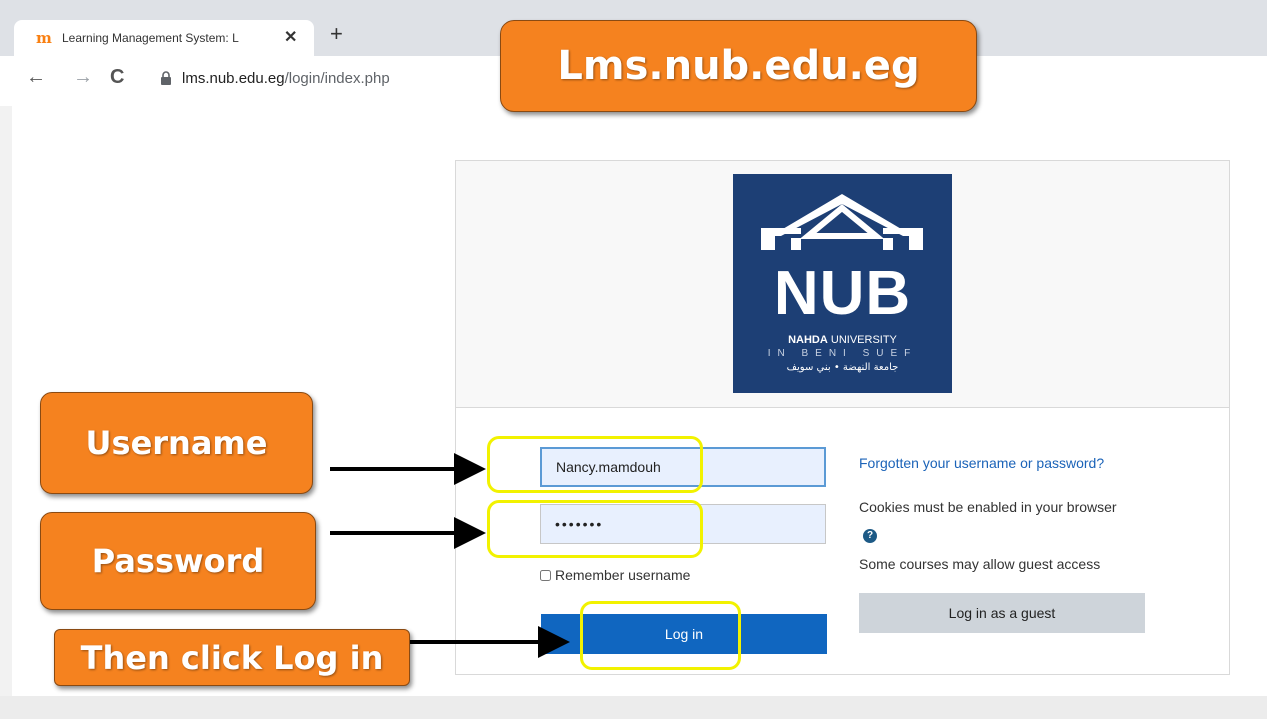  Describe the element at coordinates (178, 561) in the screenshot. I see `password-callout: Password` at that location.